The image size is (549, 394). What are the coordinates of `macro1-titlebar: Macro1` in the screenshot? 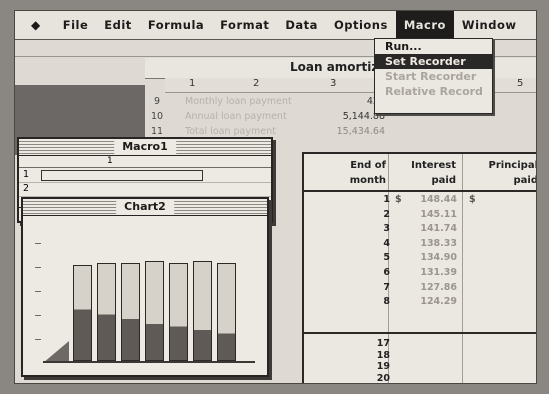 It's located at (145, 147).